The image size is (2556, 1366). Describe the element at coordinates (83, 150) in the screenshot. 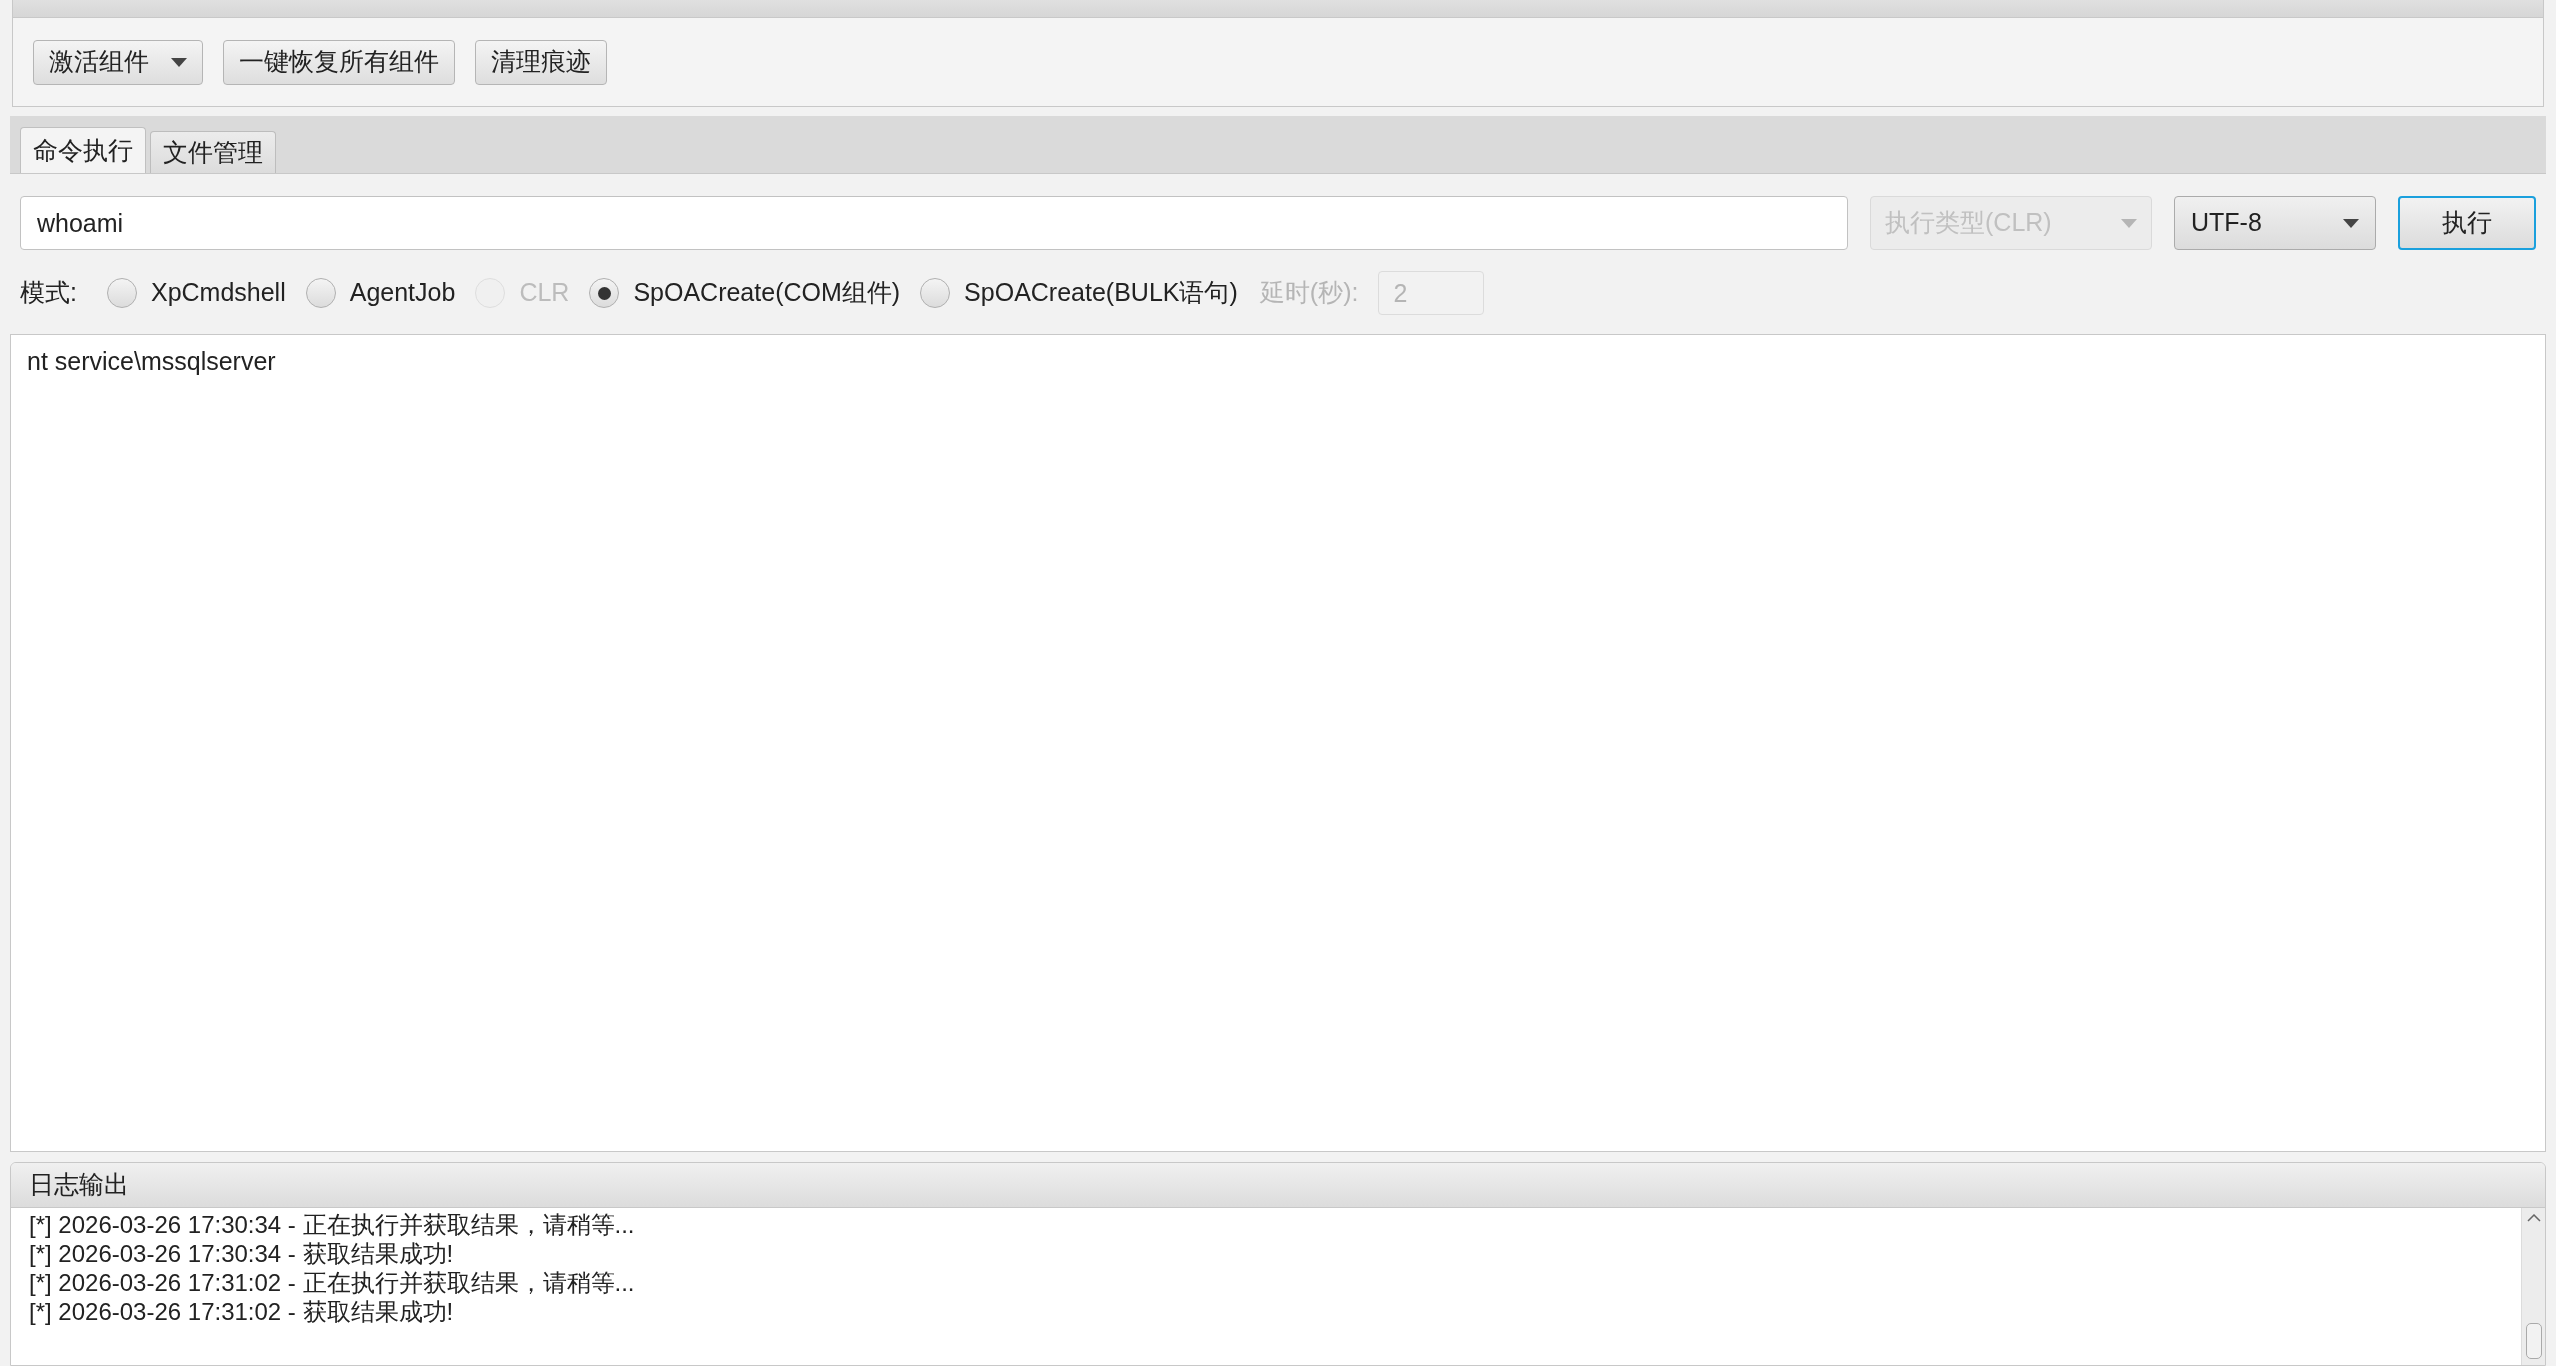

I see `tab: 命令执行` at that location.